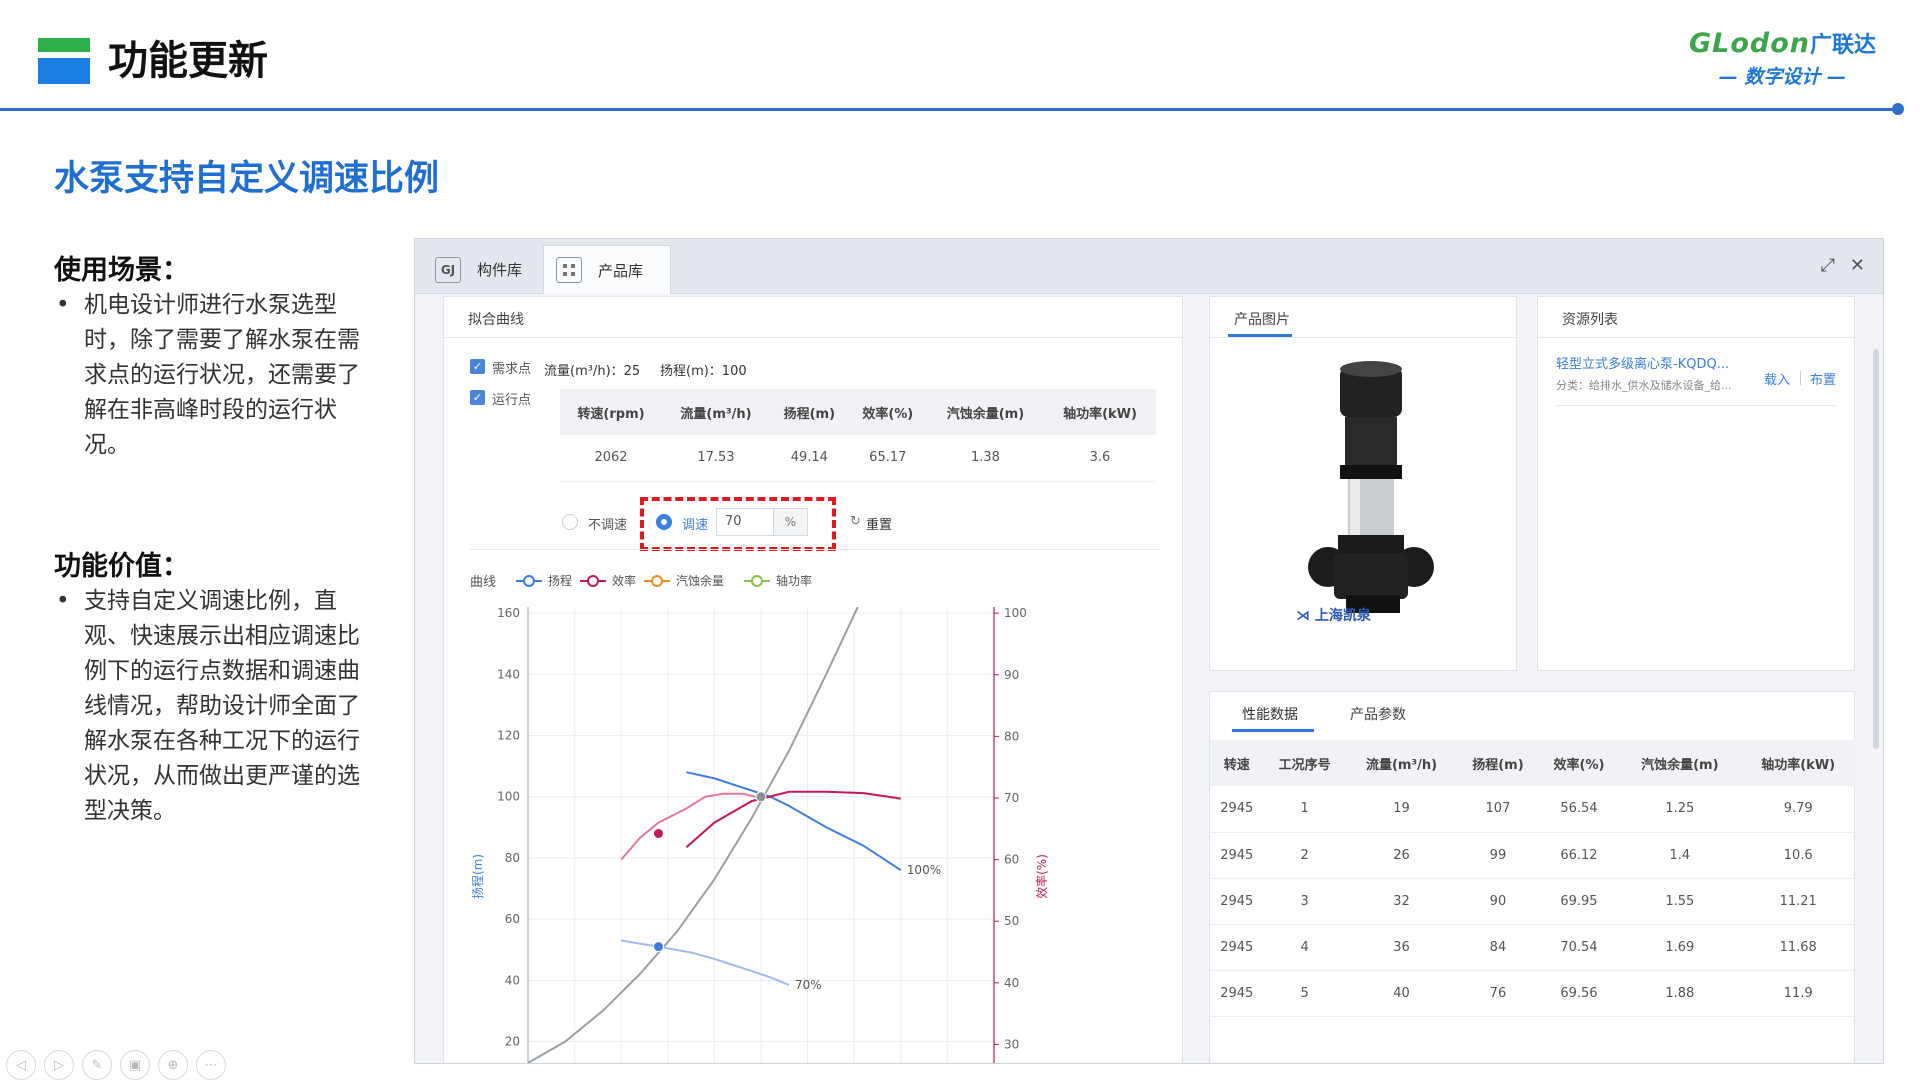  What do you see at coordinates (121, 566) in the screenshot?
I see `value-heading: 功能价值：` at bounding box center [121, 566].